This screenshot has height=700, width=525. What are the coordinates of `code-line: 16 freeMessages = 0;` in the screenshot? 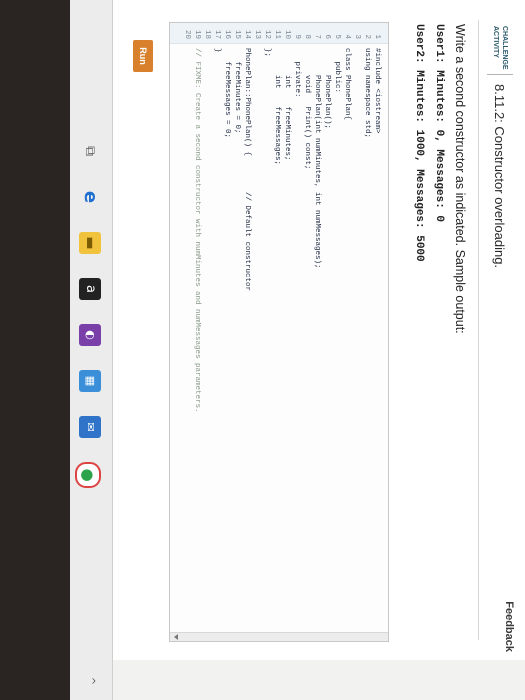 It's located at (227, 313).